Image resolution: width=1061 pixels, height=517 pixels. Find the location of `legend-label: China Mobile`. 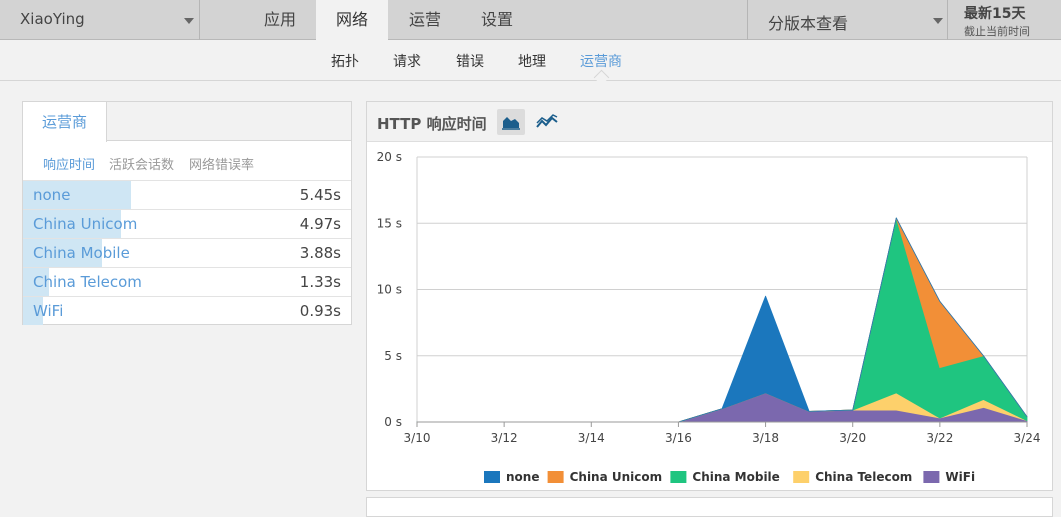

legend-label: China Mobile is located at coordinates (735, 477).